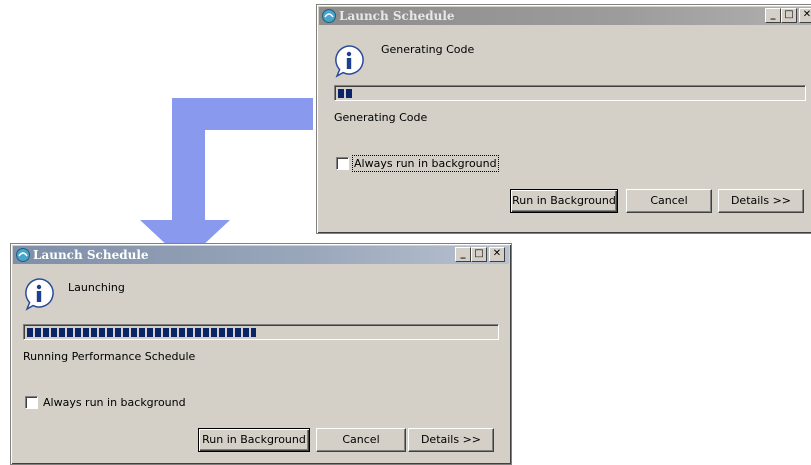 The height and width of the screenshot is (465, 811). I want to click on task-message: Generating Code, so click(428, 49).